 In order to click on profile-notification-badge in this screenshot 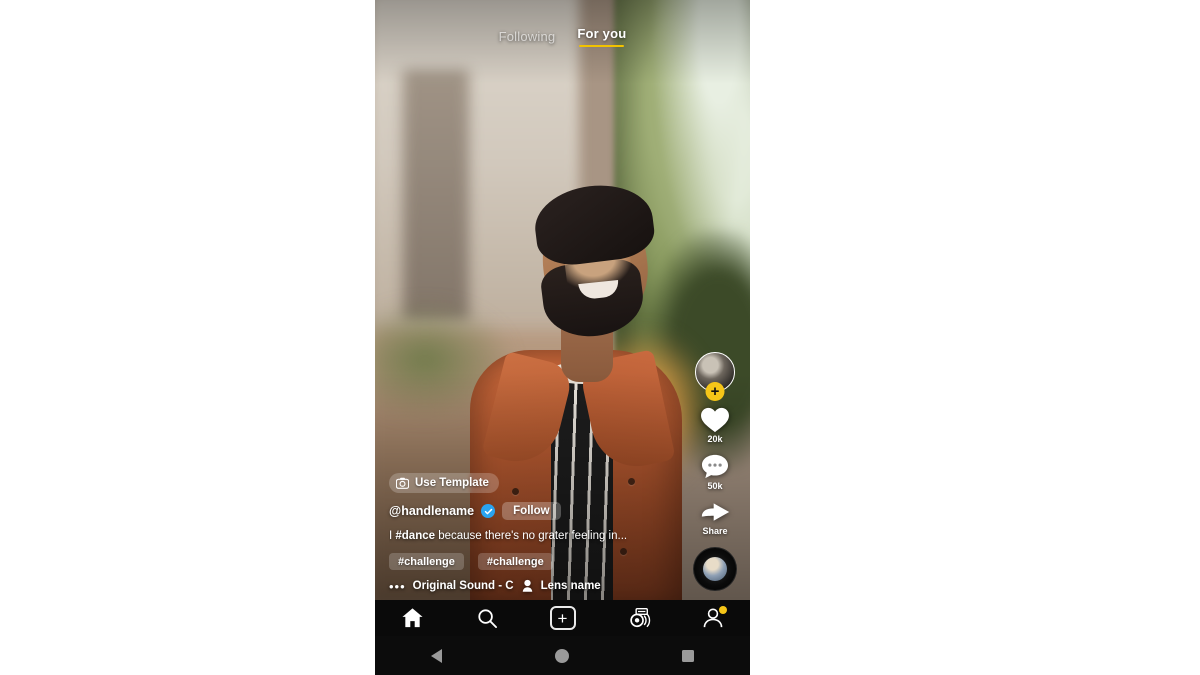, I will do `click(722, 610)`.